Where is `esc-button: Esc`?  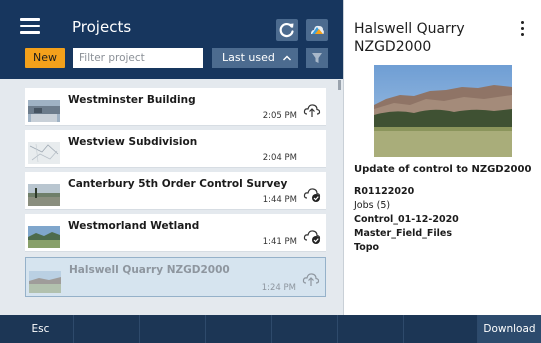 esc-button: Esc is located at coordinates (41, 329).